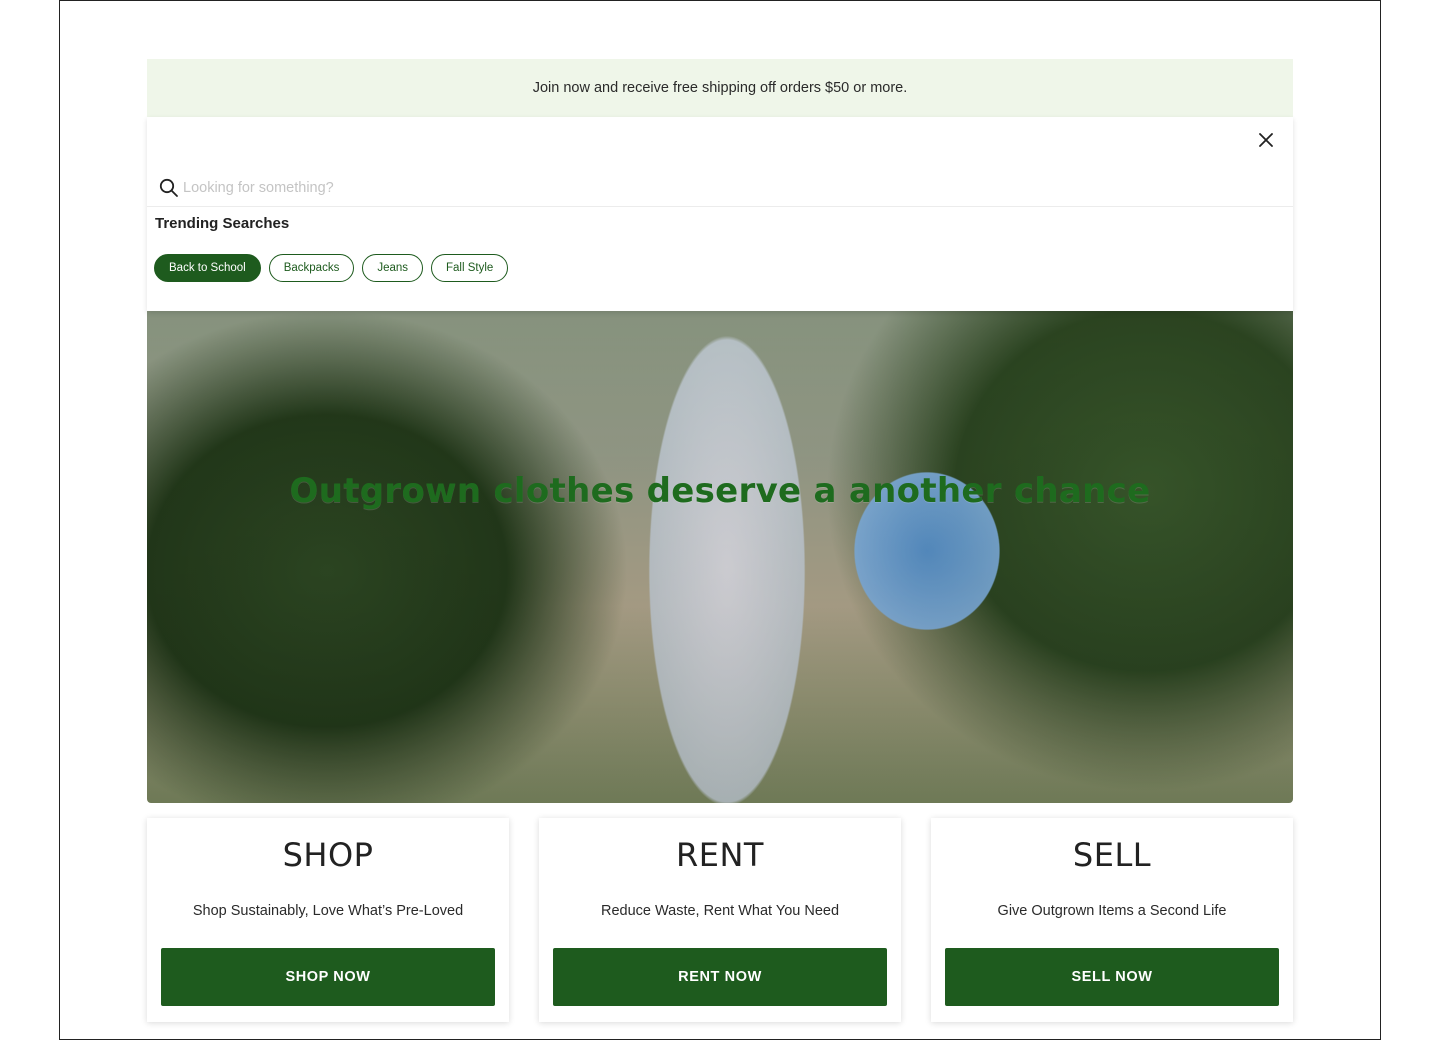 The width and height of the screenshot is (1440, 1040). Describe the element at coordinates (1112, 855) in the screenshot. I see `card-title: SELL` at that location.